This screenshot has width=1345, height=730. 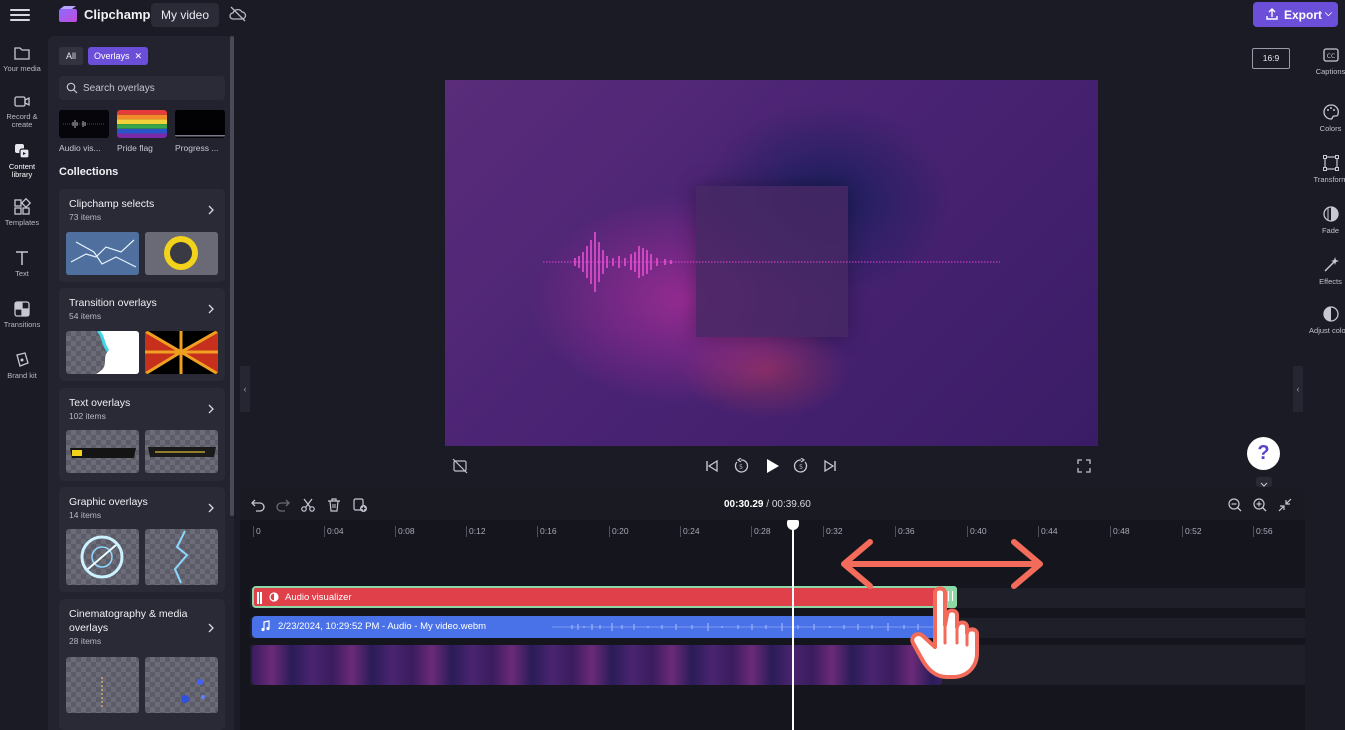 What do you see at coordinates (245, 389) in the screenshot?
I see `collapse-left-panel-handle: ‹` at bounding box center [245, 389].